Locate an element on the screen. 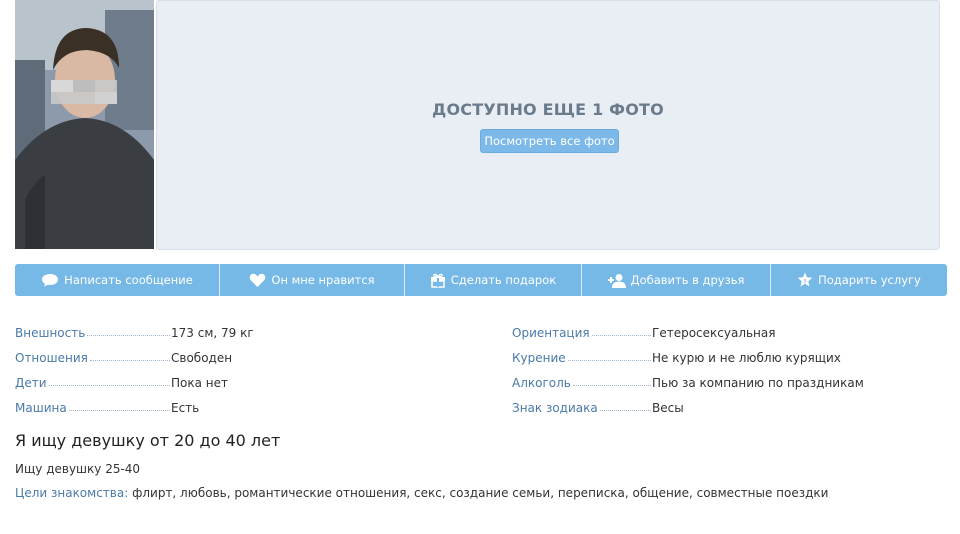 This screenshot has height=534, width=960. send-gift-label: Сделать подарок is located at coordinates (503, 280).